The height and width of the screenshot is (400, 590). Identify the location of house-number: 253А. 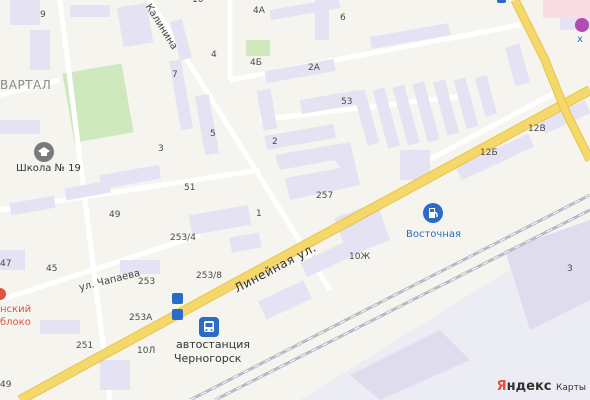
(141, 318).